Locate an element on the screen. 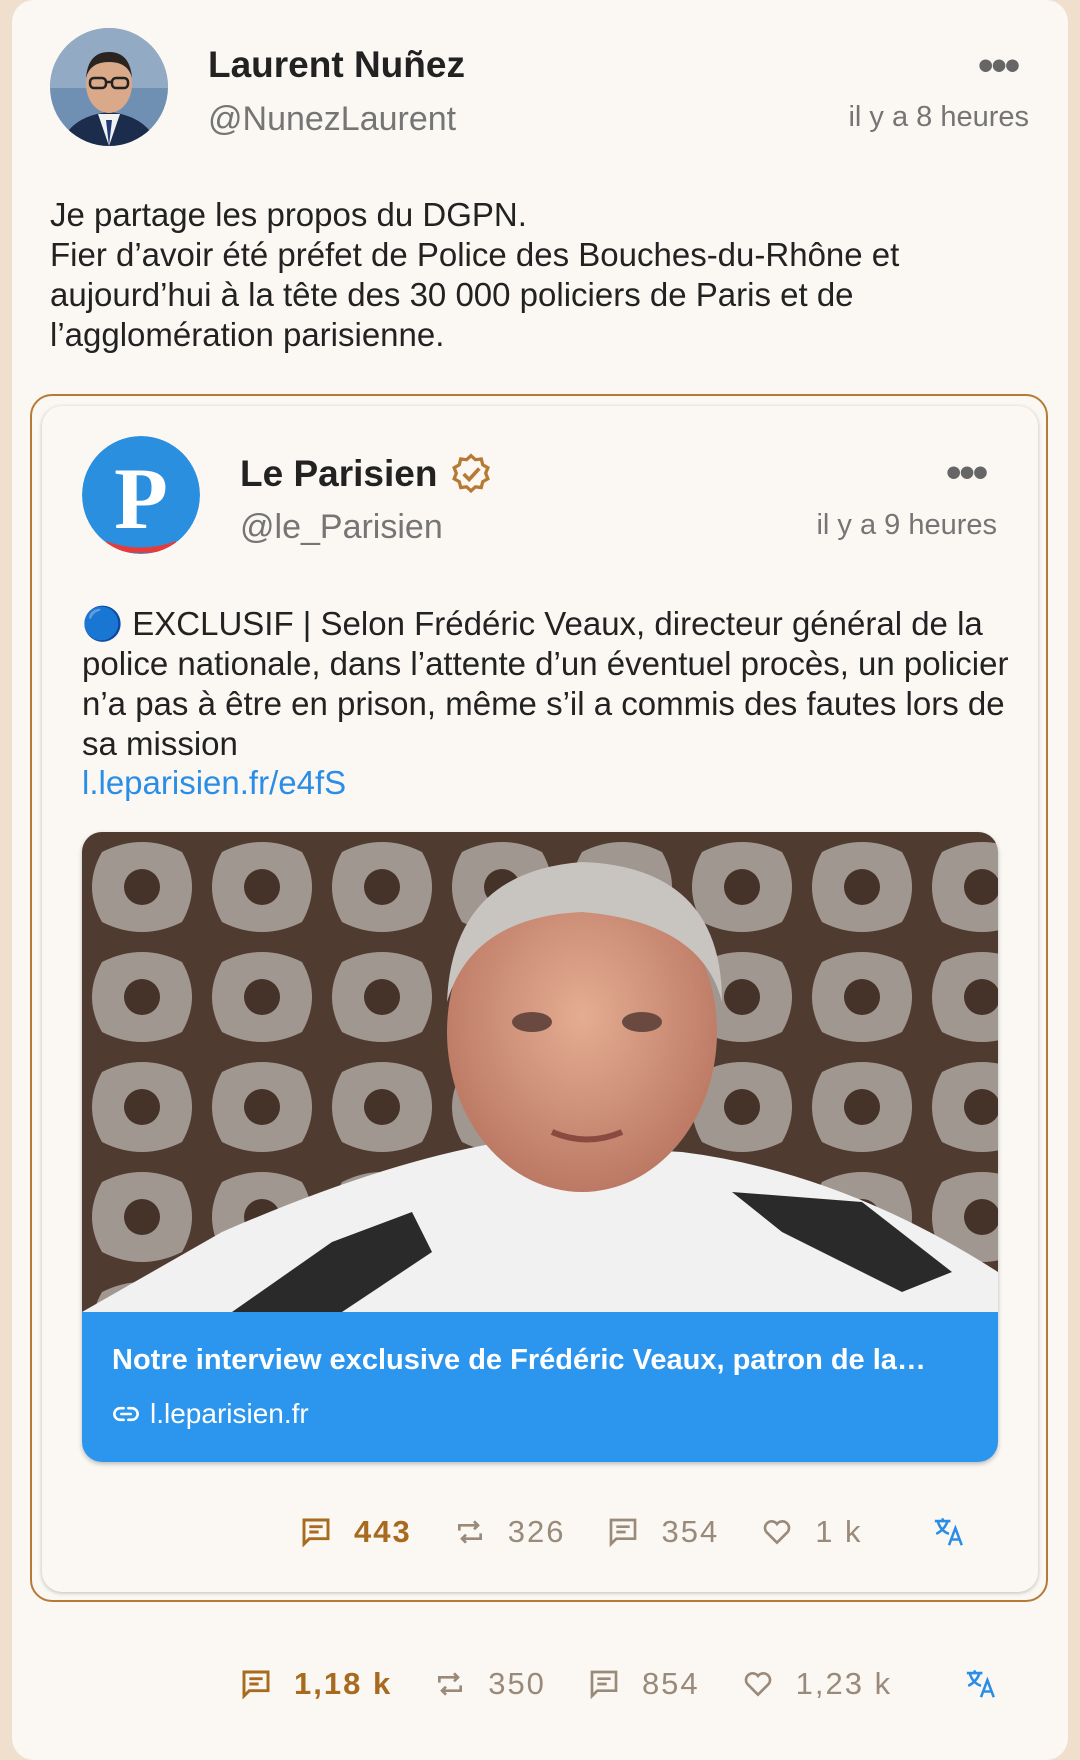  post-likes: 1,23 k is located at coordinates (817, 1684).